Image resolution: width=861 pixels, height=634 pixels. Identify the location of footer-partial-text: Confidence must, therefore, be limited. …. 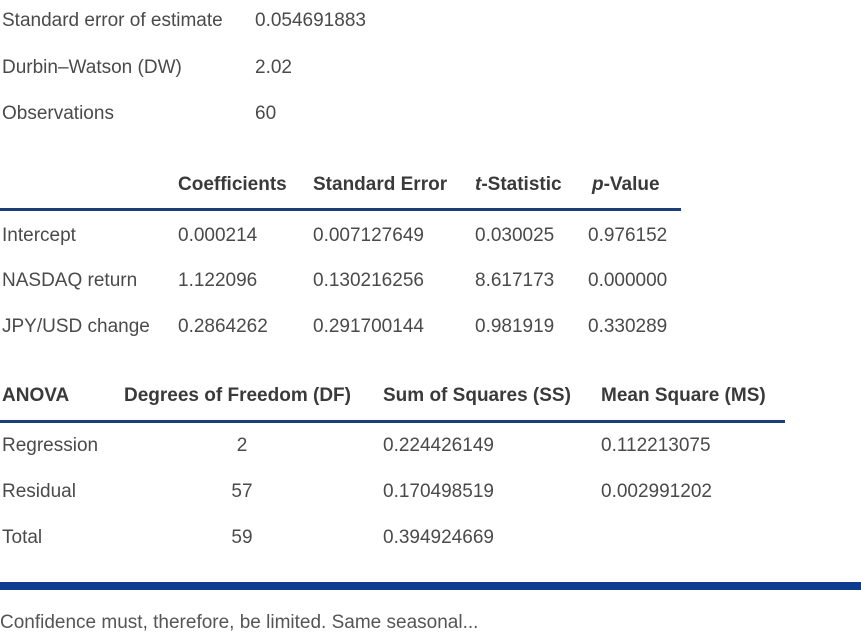
(239, 622).